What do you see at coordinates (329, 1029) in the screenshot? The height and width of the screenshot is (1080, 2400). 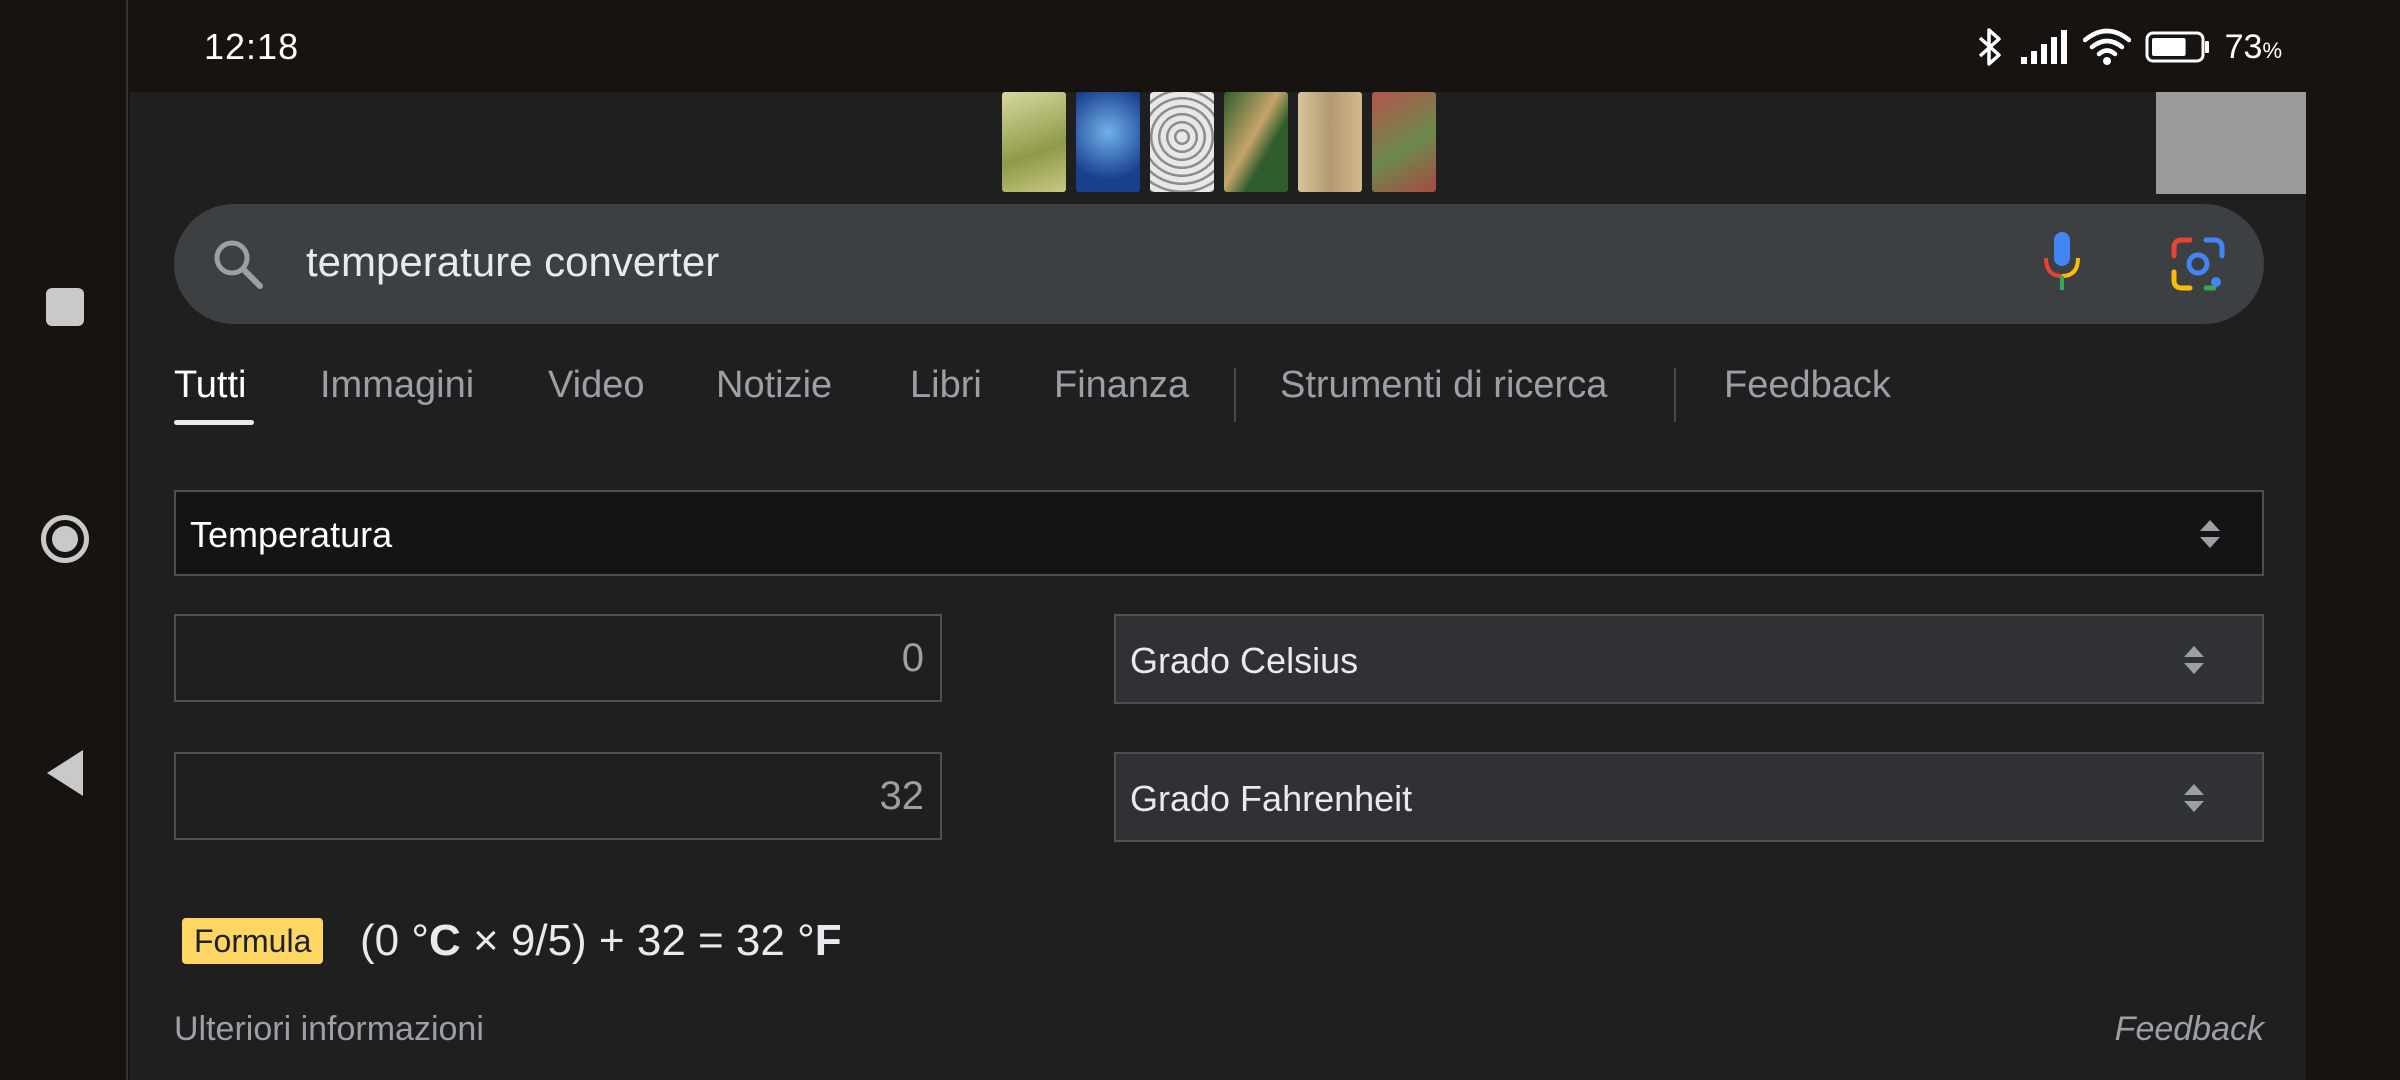 I see `more-info-link: Ulteriori informazioni` at bounding box center [329, 1029].